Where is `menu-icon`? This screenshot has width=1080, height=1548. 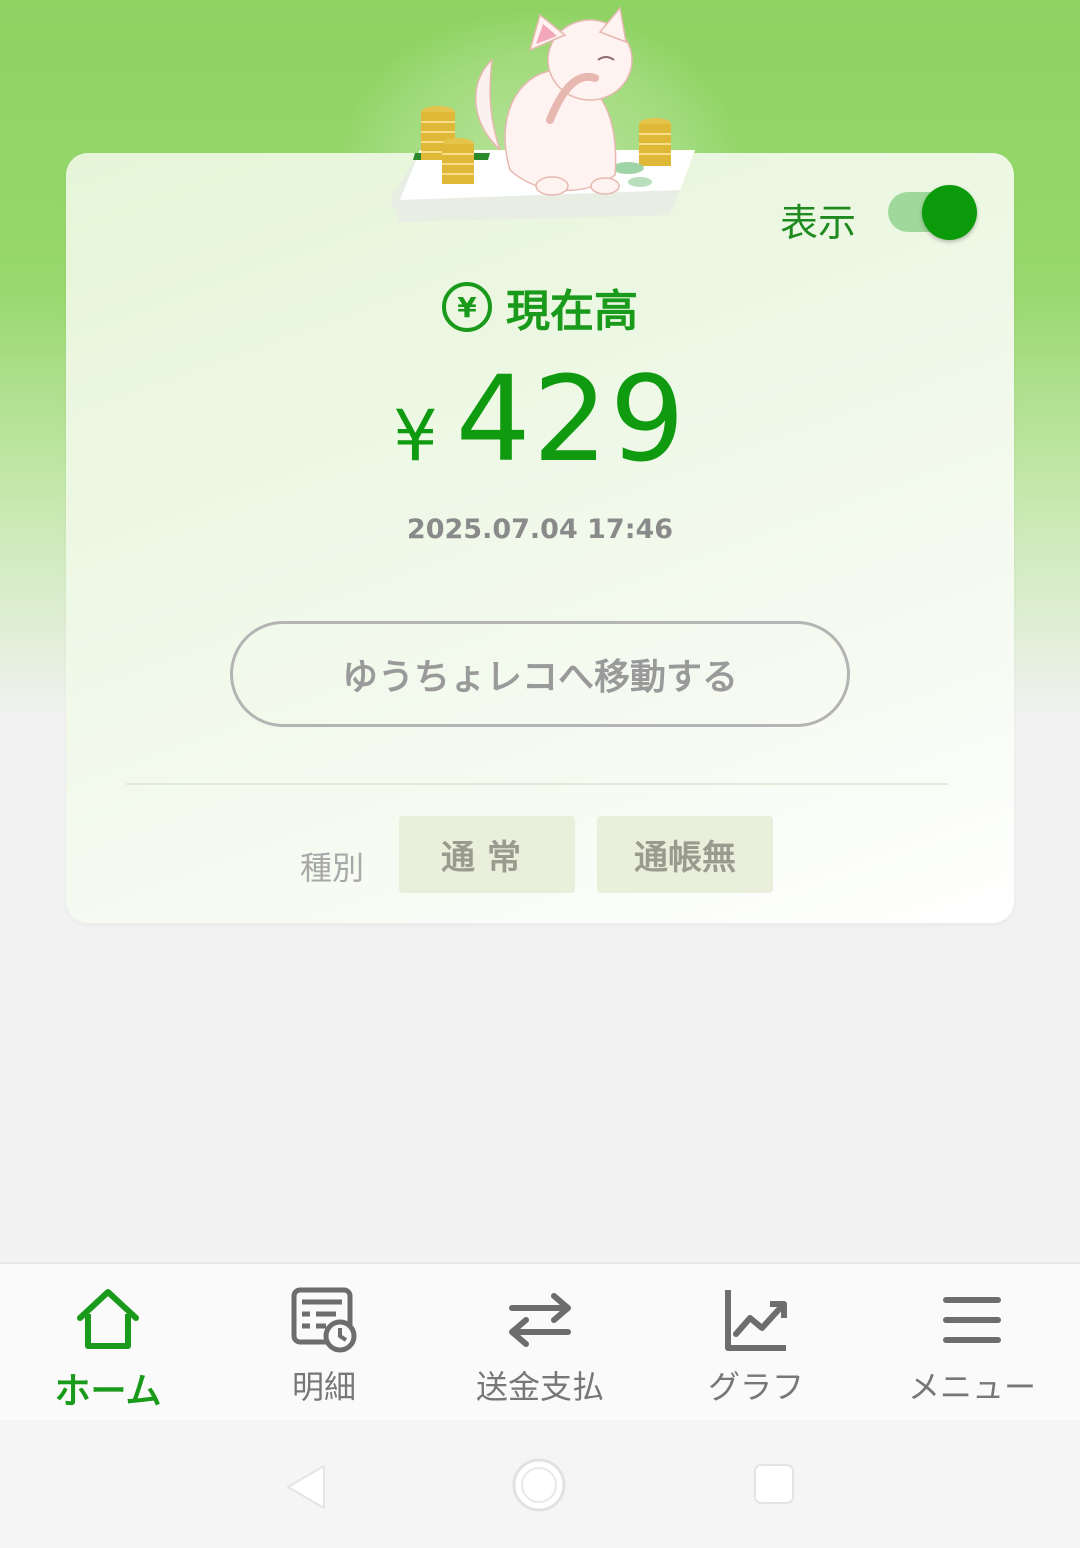 menu-icon is located at coordinates (972, 1320).